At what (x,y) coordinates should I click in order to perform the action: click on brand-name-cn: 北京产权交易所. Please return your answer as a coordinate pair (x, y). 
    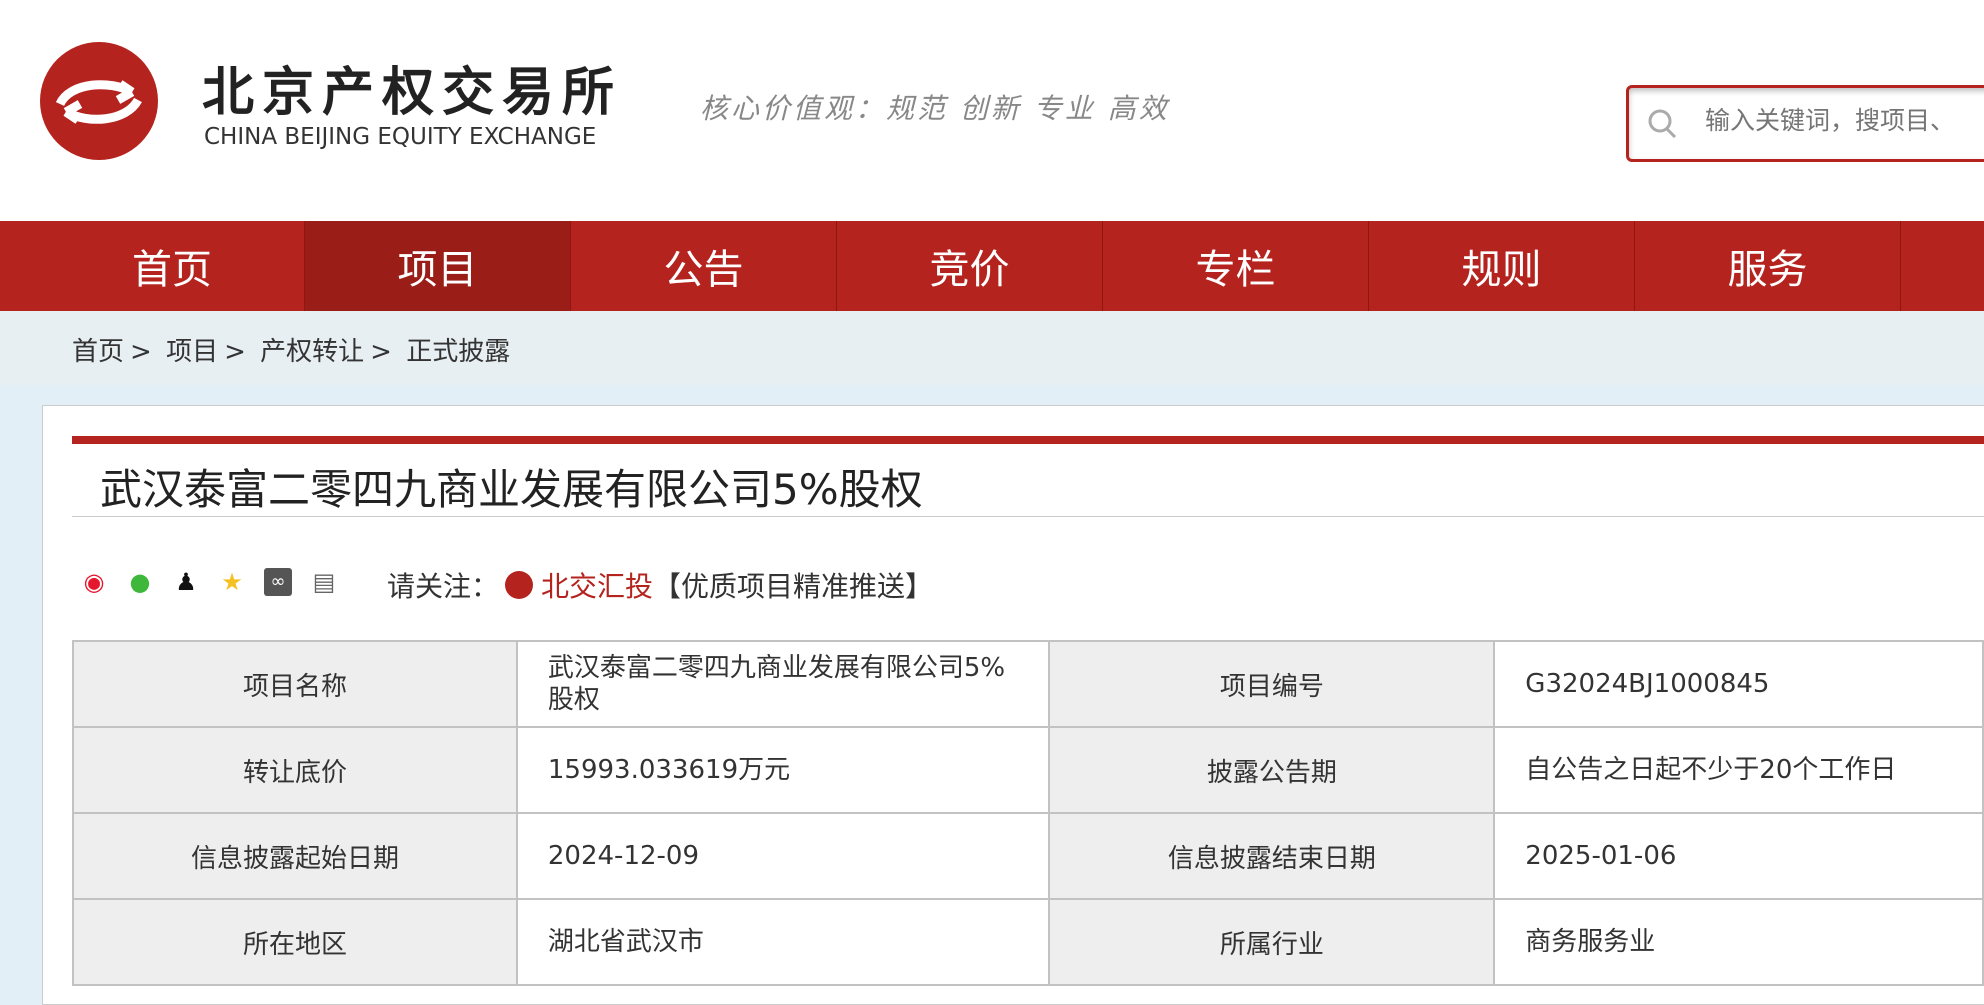
    Looking at the image, I should click on (412, 93).